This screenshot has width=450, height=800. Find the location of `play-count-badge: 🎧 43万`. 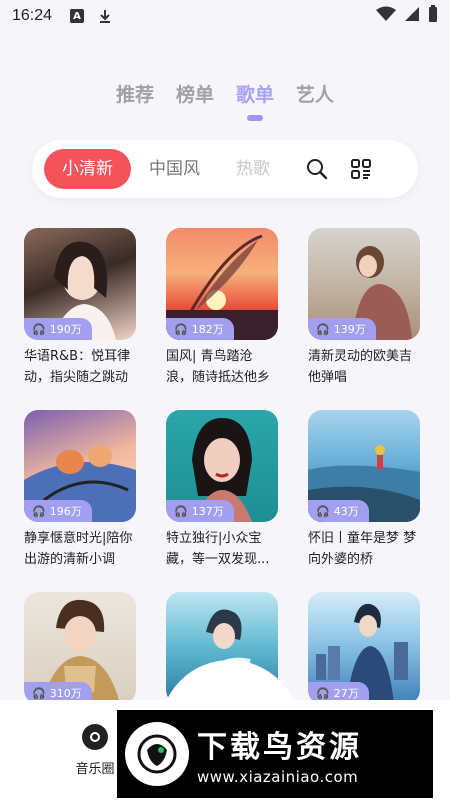

play-count-badge: 🎧 43万 is located at coordinates (338, 511).